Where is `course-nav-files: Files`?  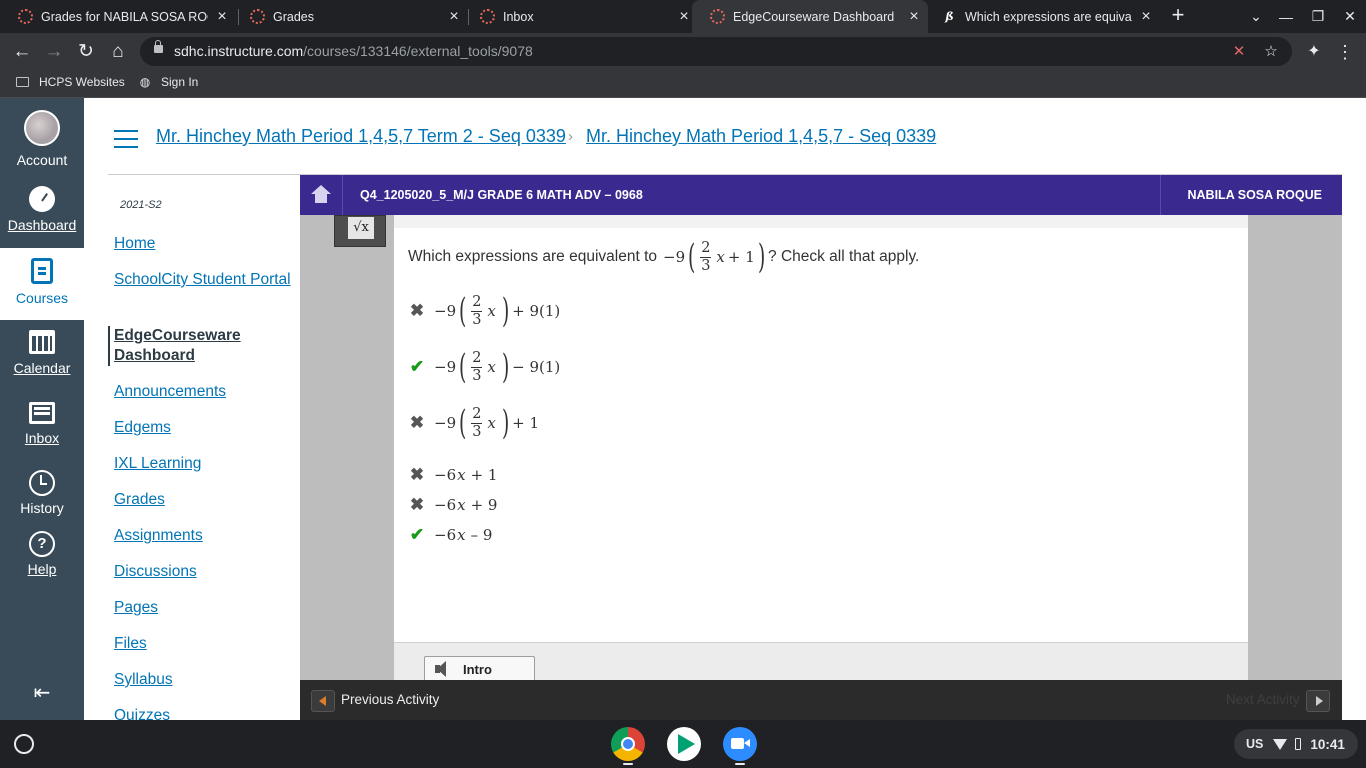
course-nav-files: Files is located at coordinates (204, 644).